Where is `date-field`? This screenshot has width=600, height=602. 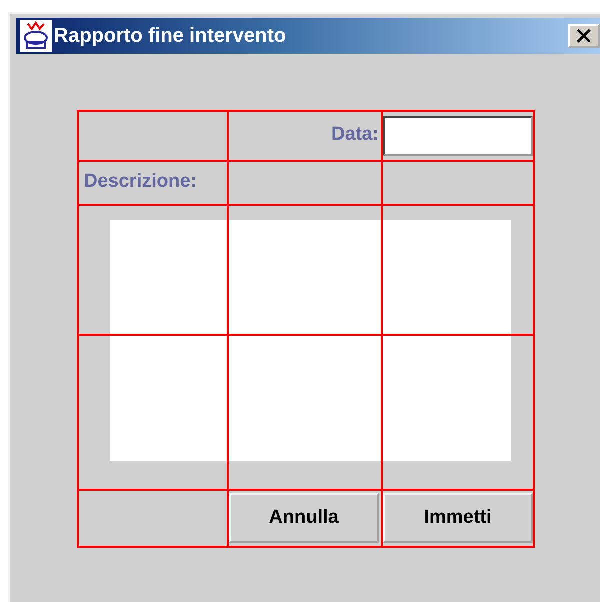 date-field is located at coordinates (458, 136).